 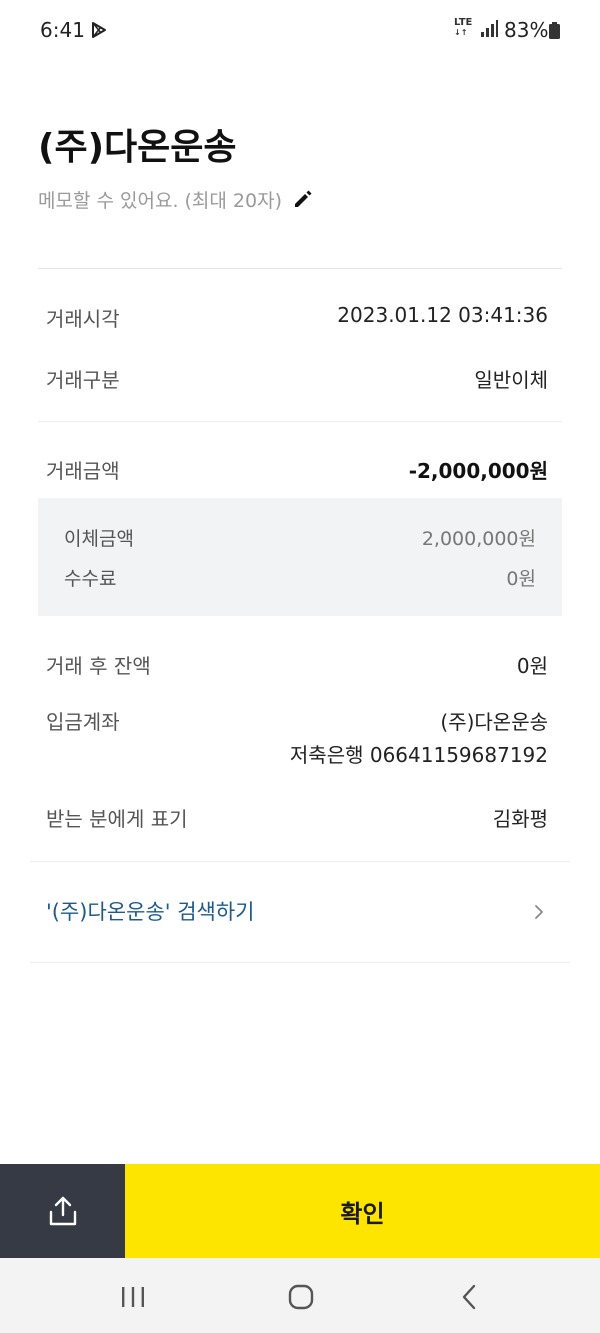 I want to click on transaction-time-row: 거래시각 2023.01.12 03:41:36, so click(x=297, y=317).